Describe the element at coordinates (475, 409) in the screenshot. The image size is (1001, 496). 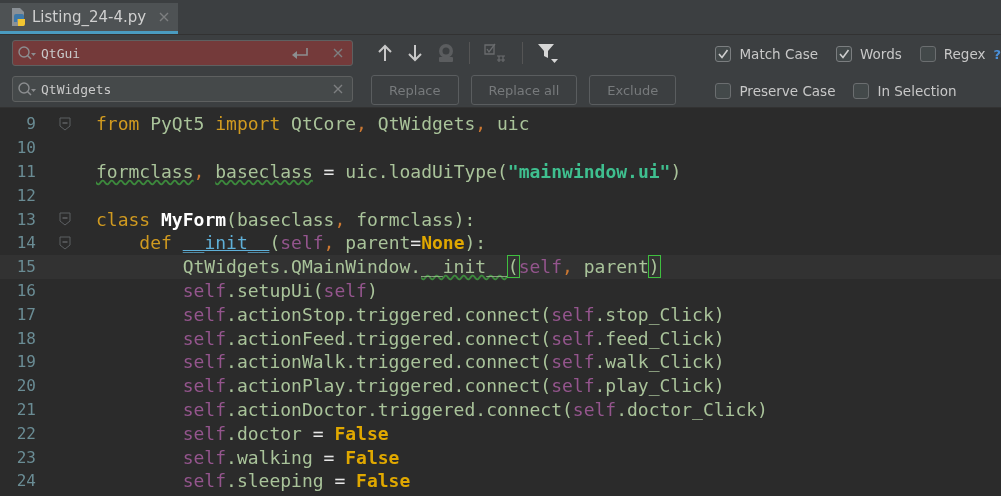
I see `code-line: self.actionDoctor.triggered.connect(self.doctor_Click)` at that location.